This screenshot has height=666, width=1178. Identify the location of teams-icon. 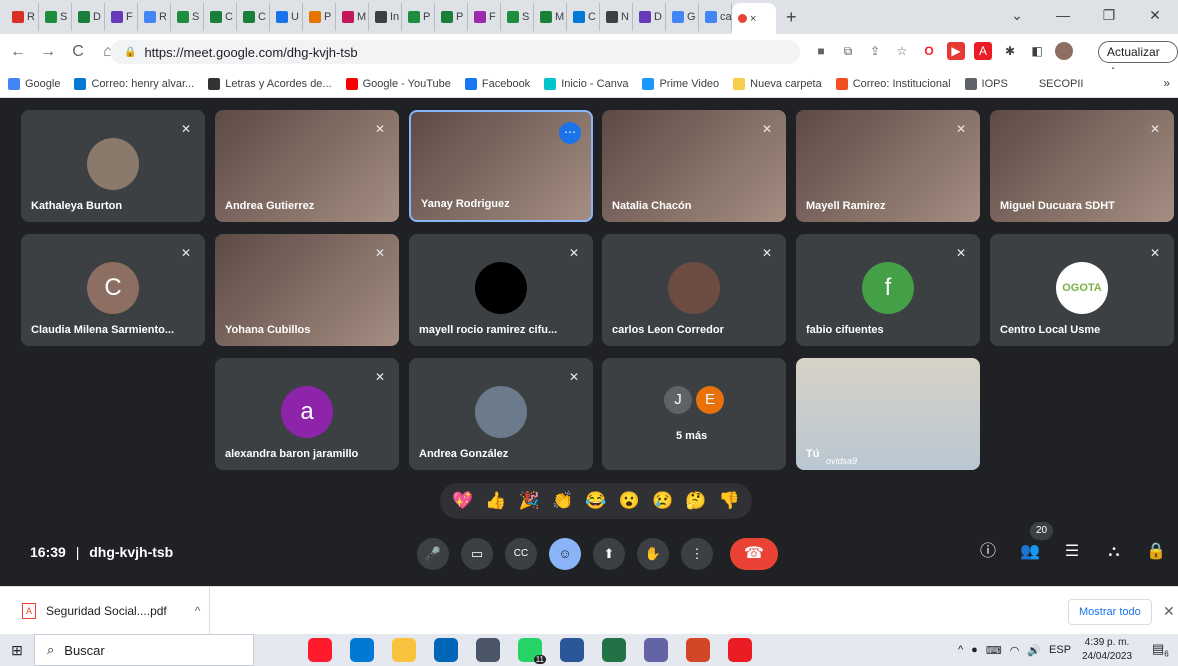
(656, 650).